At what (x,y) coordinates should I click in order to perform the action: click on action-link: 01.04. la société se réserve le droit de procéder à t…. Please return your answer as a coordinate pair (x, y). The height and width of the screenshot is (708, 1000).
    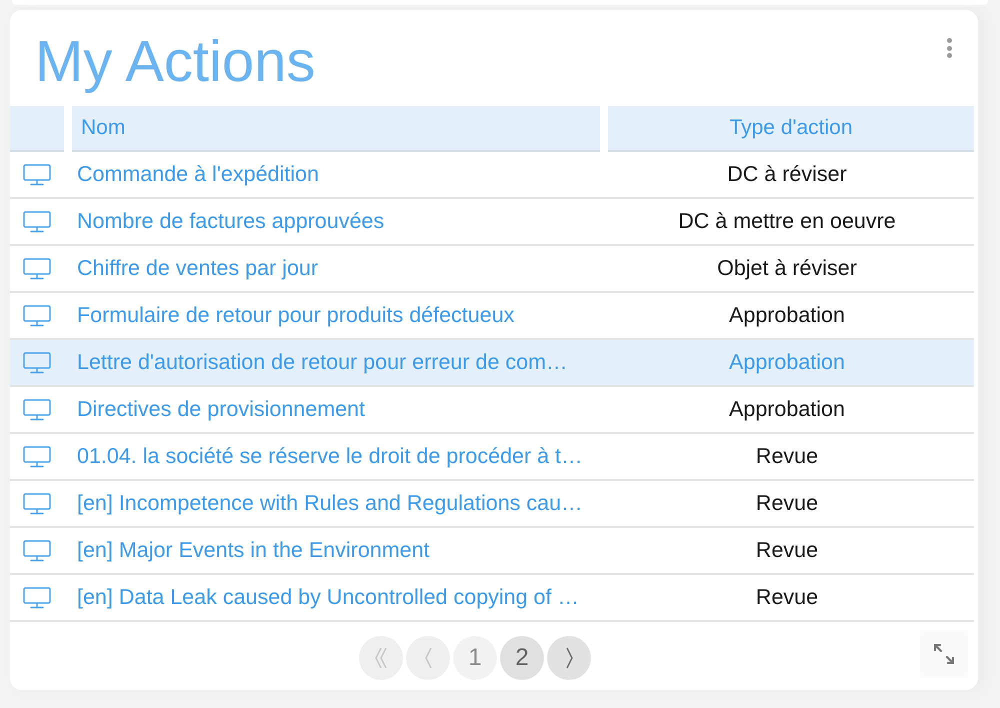
    Looking at the image, I should click on (330, 456).